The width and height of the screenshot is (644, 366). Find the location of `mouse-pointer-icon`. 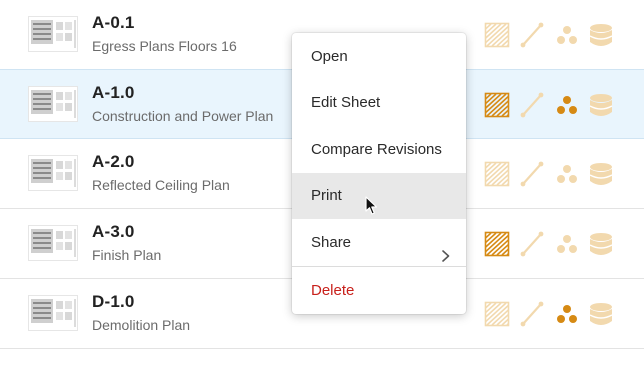

mouse-pointer-icon is located at coordinates (372, 206).